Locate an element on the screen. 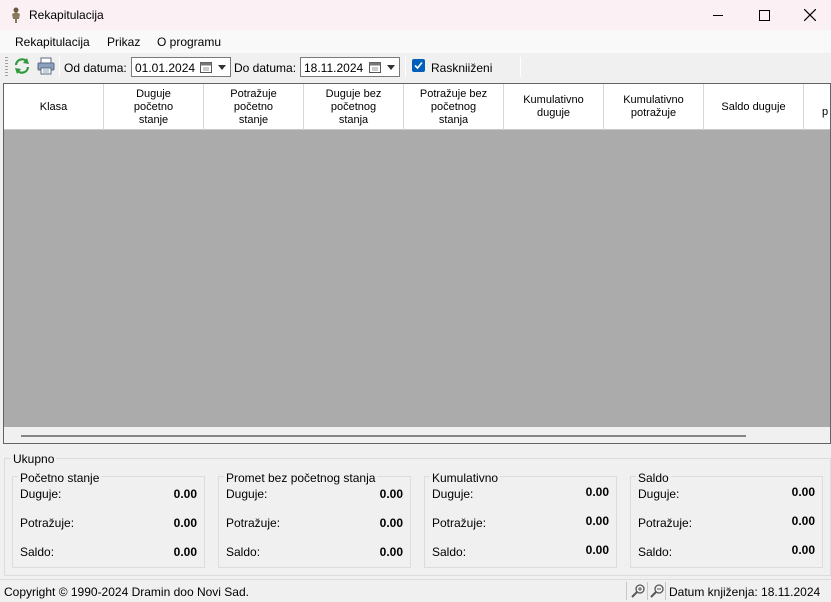  title-bar: Rekapitulacija is located at coordinates (415, 15).